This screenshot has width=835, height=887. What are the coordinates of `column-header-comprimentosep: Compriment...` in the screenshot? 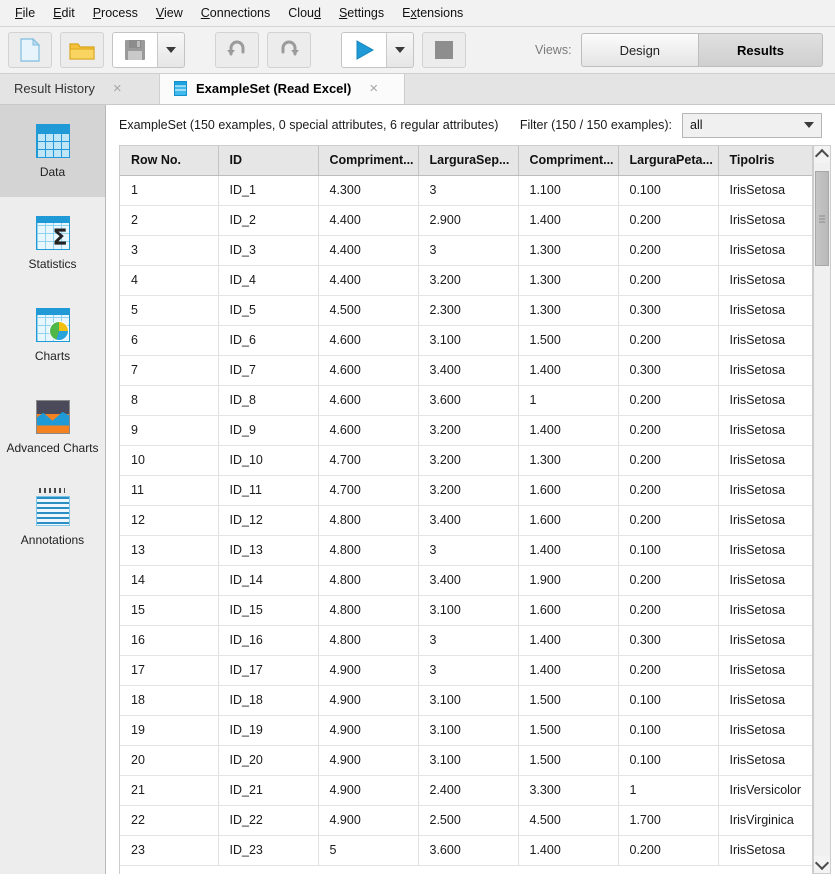 It's located at (368, 161).